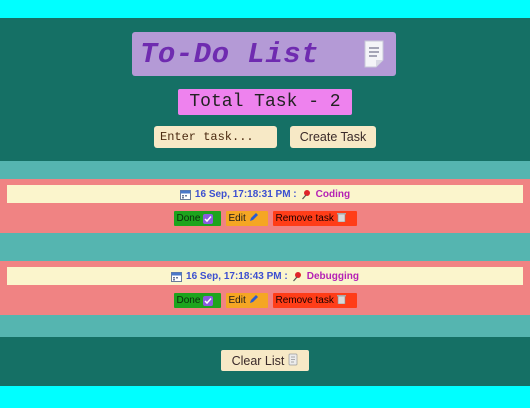 The width and height of the screenshot is (530, 408). Describe the element at coordinates (332, 276) in the screenshot. I see `task-name: Debugging` at that location.